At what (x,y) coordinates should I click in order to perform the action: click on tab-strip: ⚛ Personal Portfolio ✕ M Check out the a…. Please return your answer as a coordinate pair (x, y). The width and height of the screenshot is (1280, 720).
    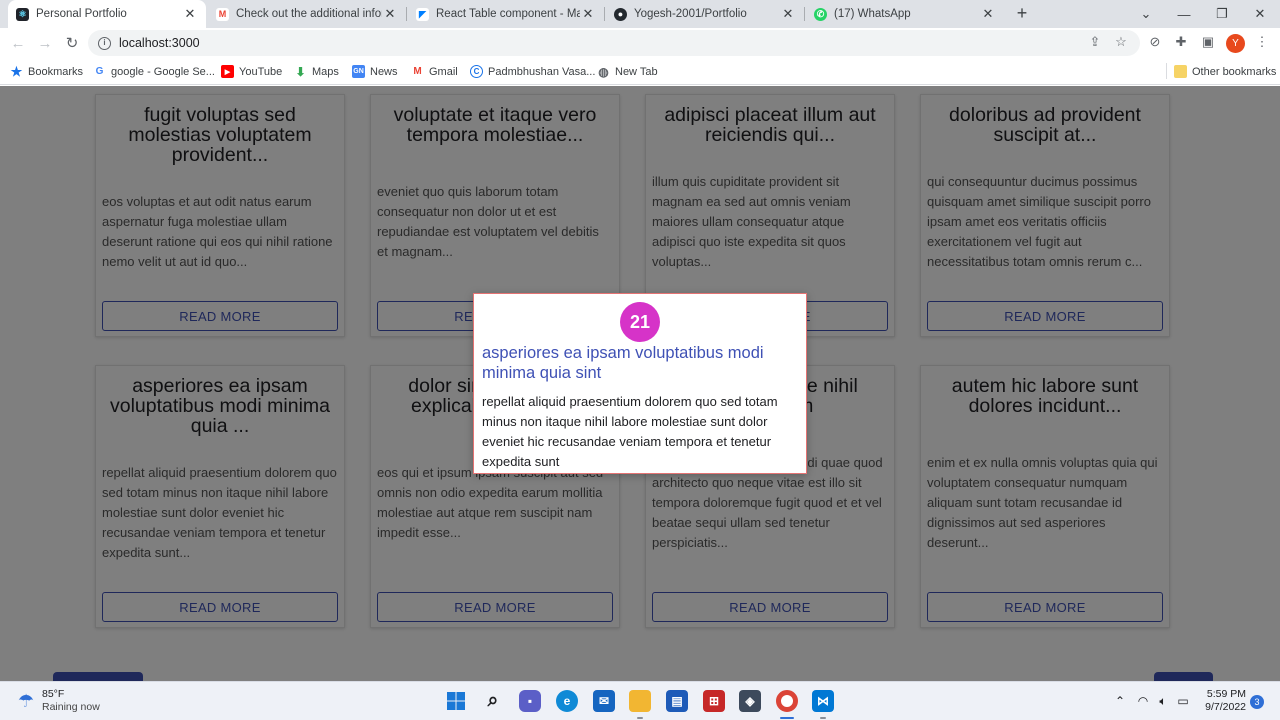
    Looking at the image, I should click on (640, 14).